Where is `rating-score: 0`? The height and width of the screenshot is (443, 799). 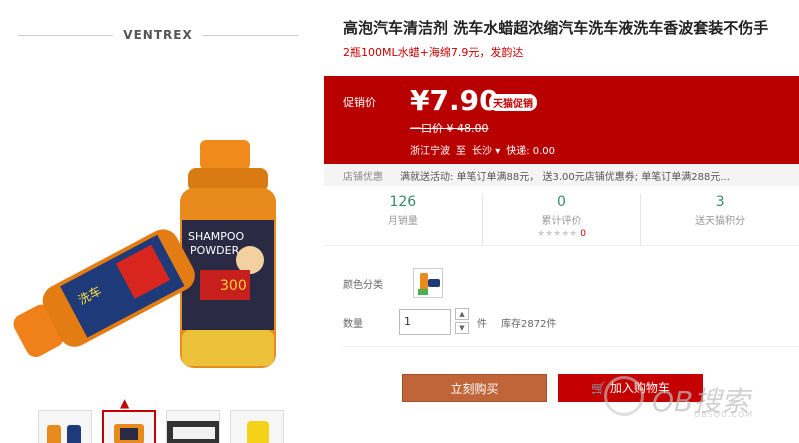 rating-score: 0 is located at coordinates (583, 234).